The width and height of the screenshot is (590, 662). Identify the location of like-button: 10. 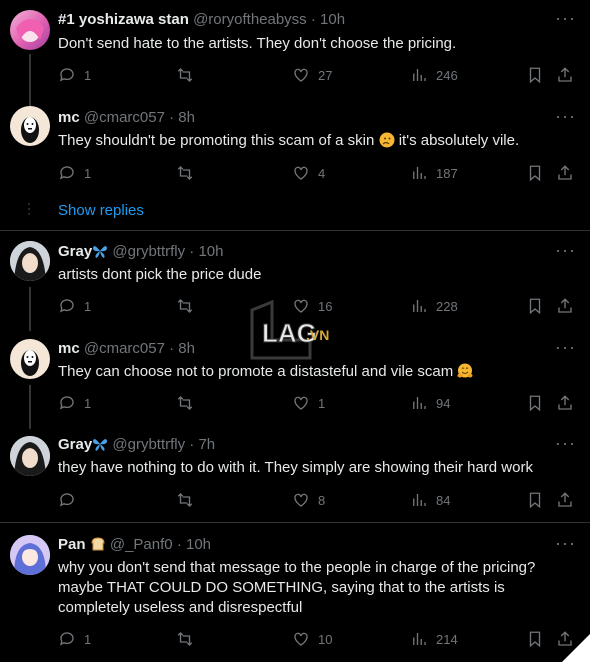
(312, 639).